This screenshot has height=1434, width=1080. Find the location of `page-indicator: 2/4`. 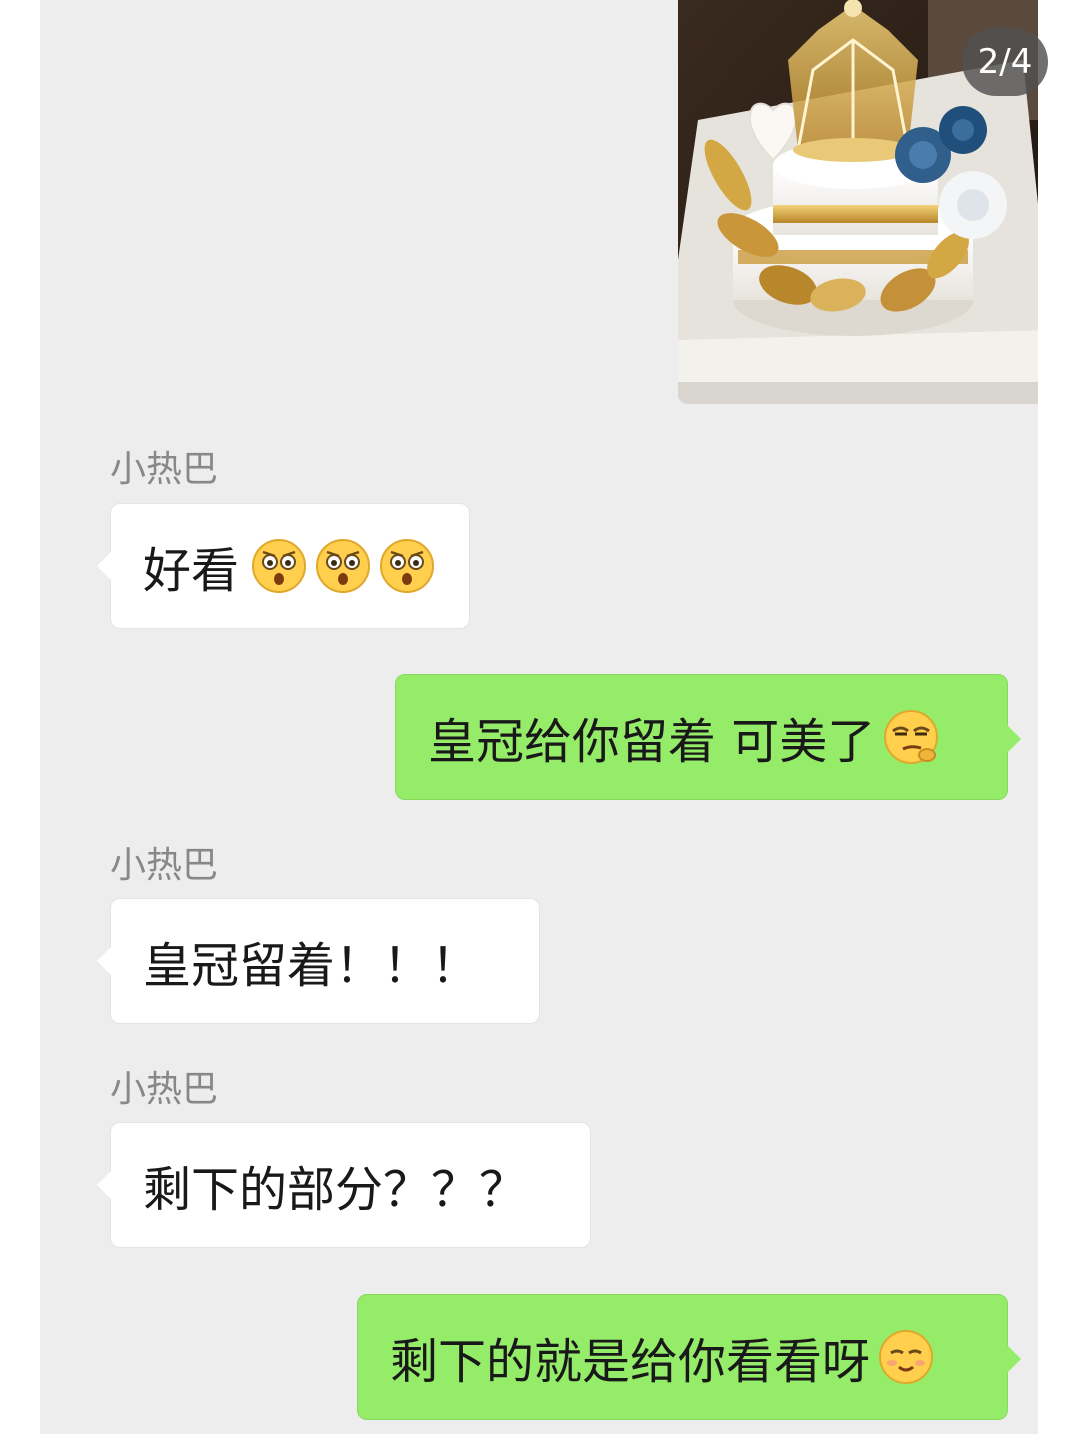

page-indicator: 2/4 is located at coordinates (1005, 62).